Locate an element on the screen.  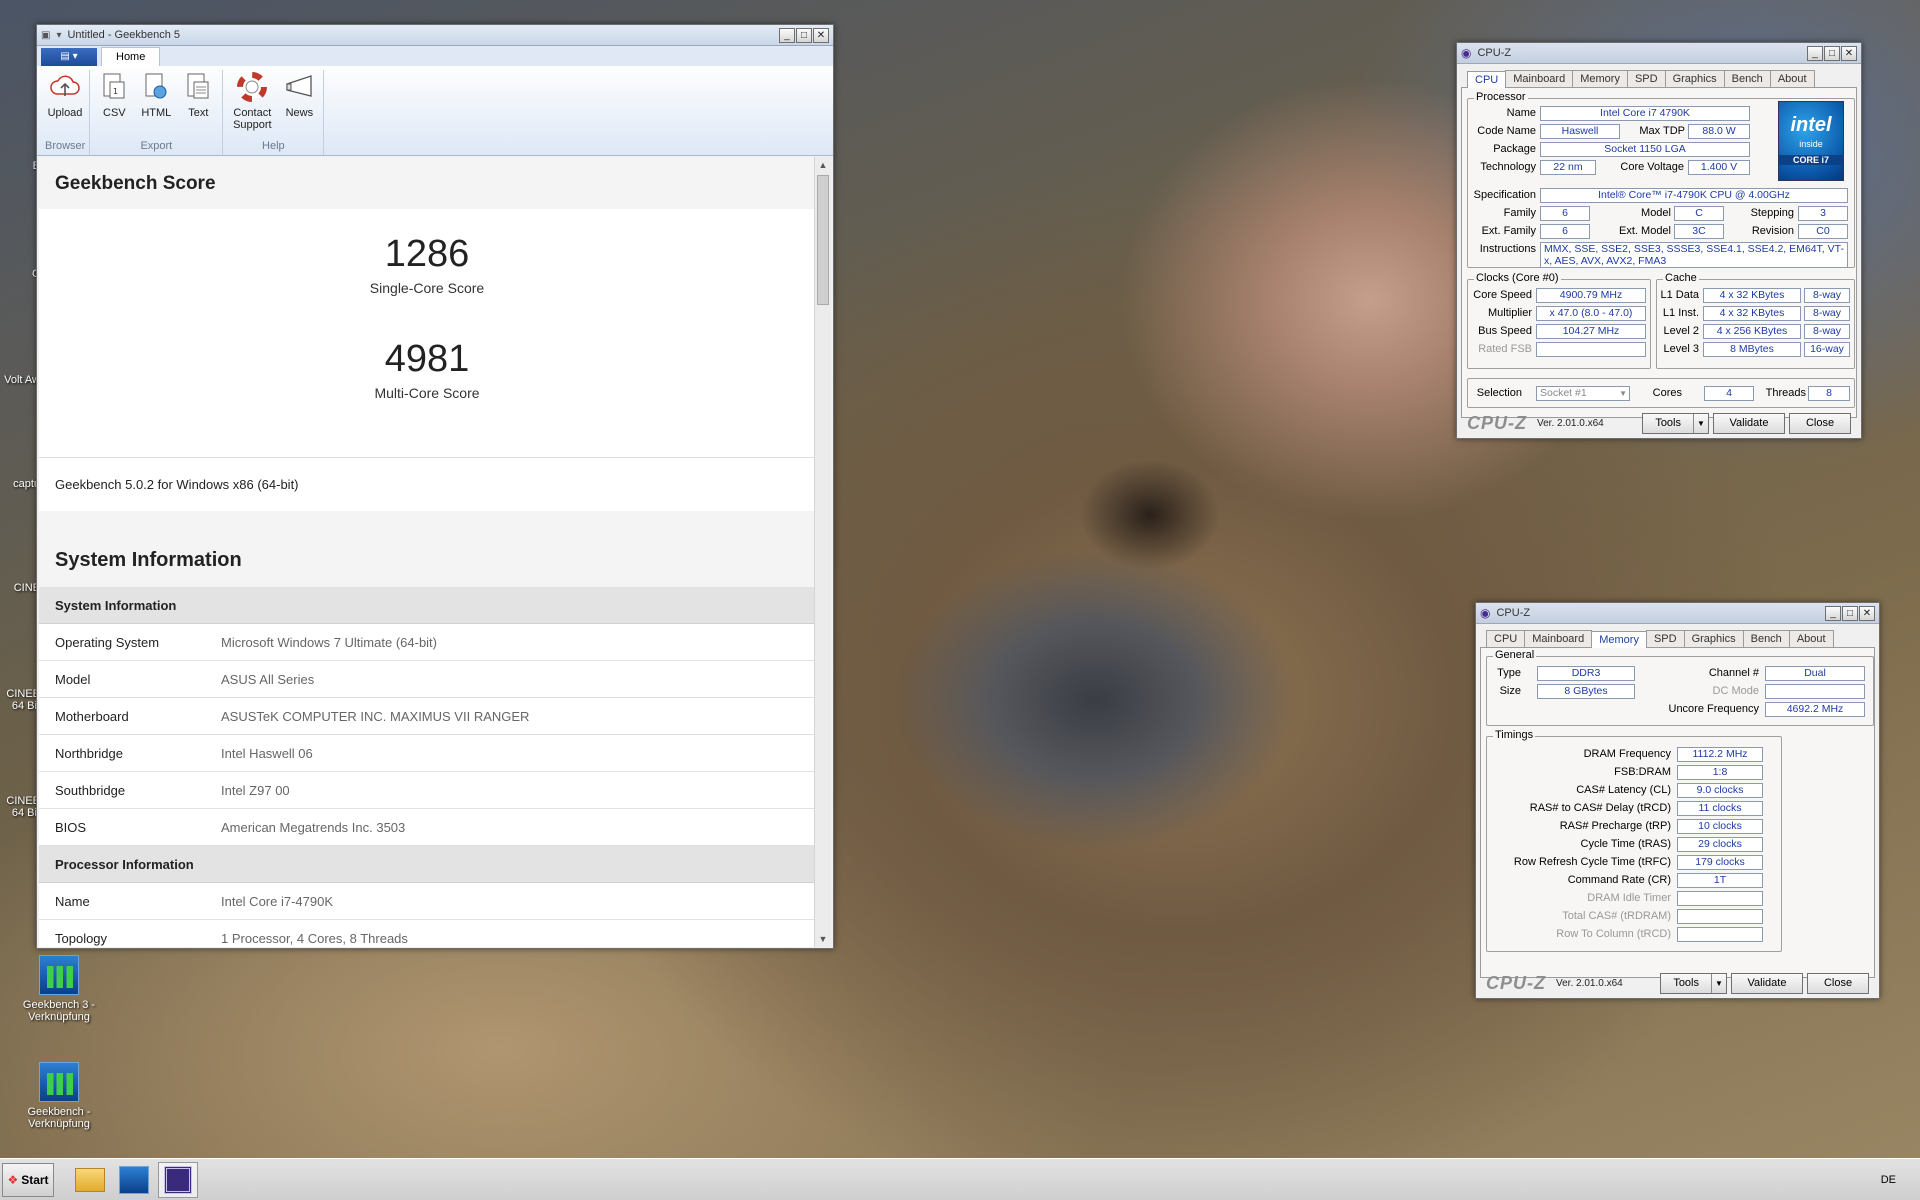
tab-home: Home is located at coordinates (131, 56).